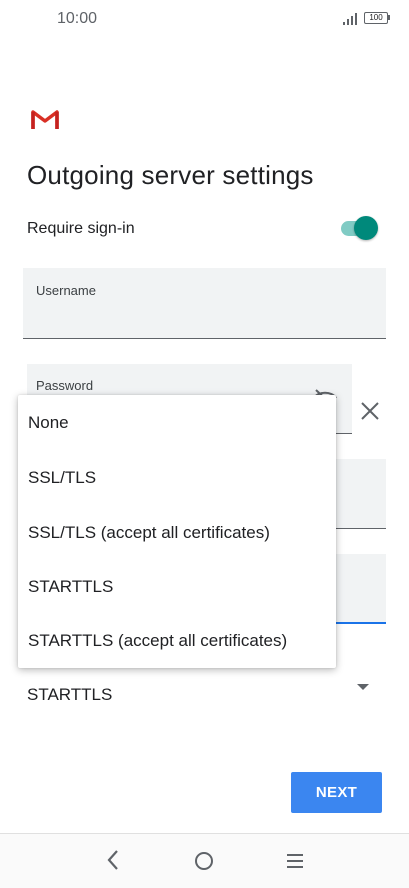  Describe the element at coordinates (70, 587) in the screenshot. I see `menu-item-starttls: STARTTLS` at that location.